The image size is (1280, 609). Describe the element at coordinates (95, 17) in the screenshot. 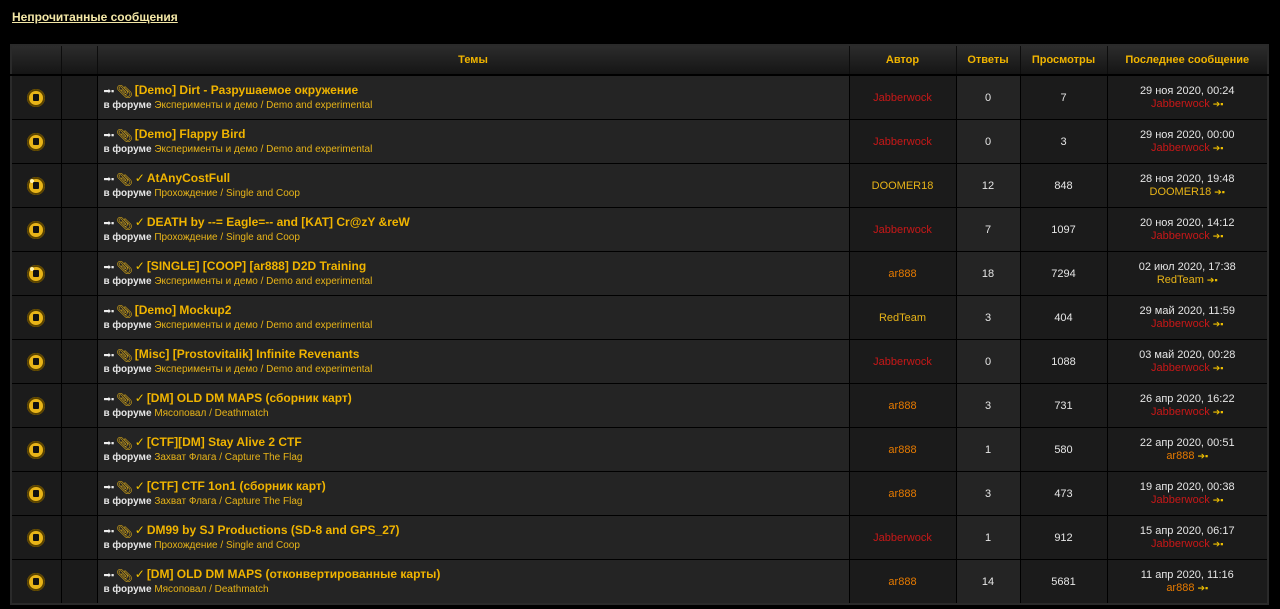

I see `page-title-link: Непрочитанные сообщения` at that location.